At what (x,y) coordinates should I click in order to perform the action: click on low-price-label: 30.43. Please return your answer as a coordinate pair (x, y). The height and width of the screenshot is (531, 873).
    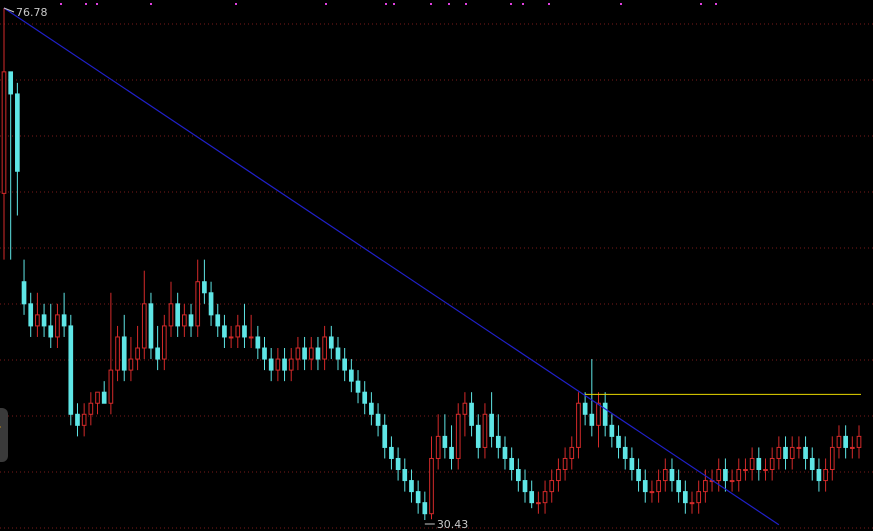
    Looking at the image, I should click on (453, 524).